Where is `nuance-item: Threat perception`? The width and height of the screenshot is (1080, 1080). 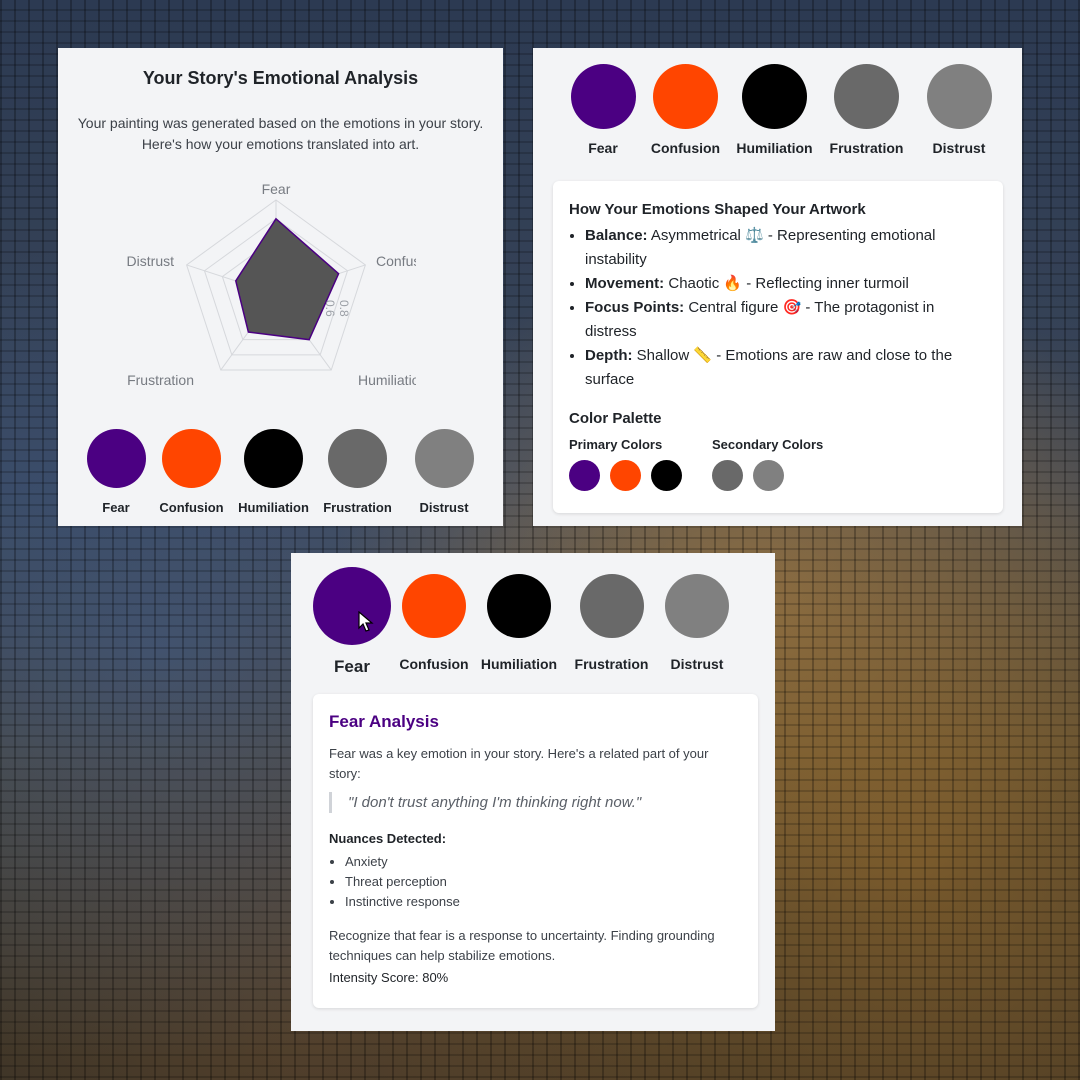
nuance-item: Threat perception is located at coordinates (543, 882).